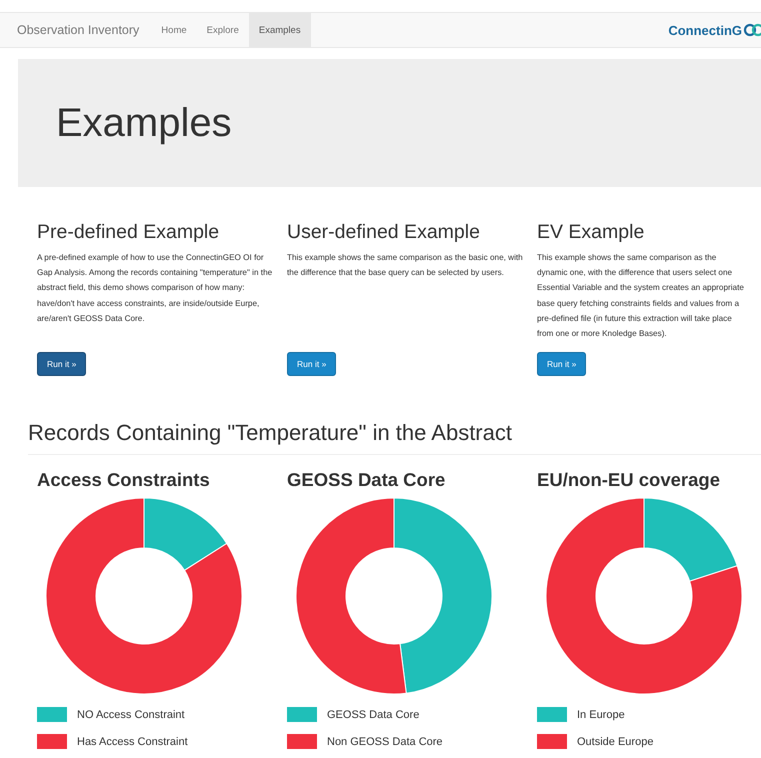  What do you see at coordinates (752, 30) in the screenshot?
I see `rings-icon` at bounding box center [752, 30].